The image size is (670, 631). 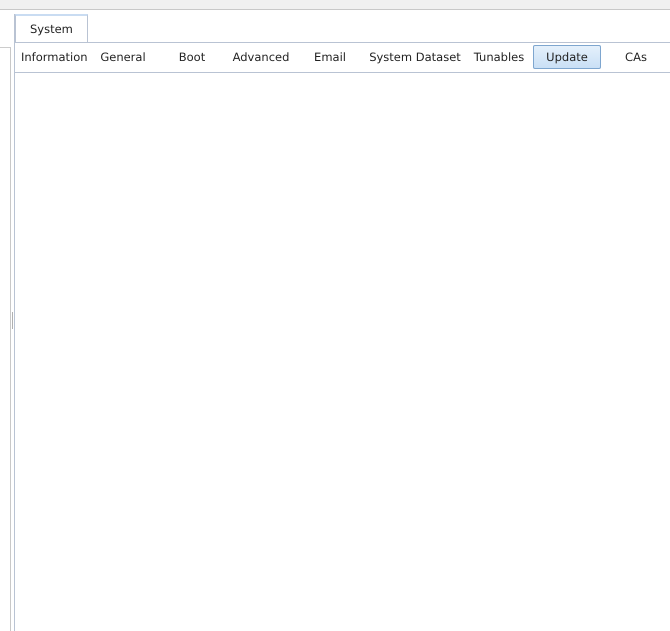 What do you see at coordinates (415, 57) in the screenshot?
I see `tab: System Dataset` at bounding box center [415, 57].